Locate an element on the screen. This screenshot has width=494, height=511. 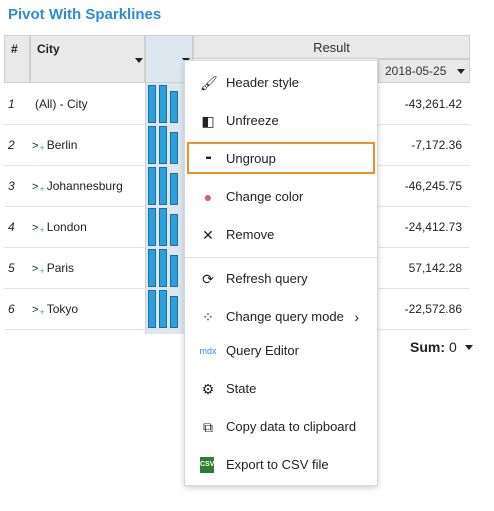
close-icon: ✕ is located at coordinates (208, 235).